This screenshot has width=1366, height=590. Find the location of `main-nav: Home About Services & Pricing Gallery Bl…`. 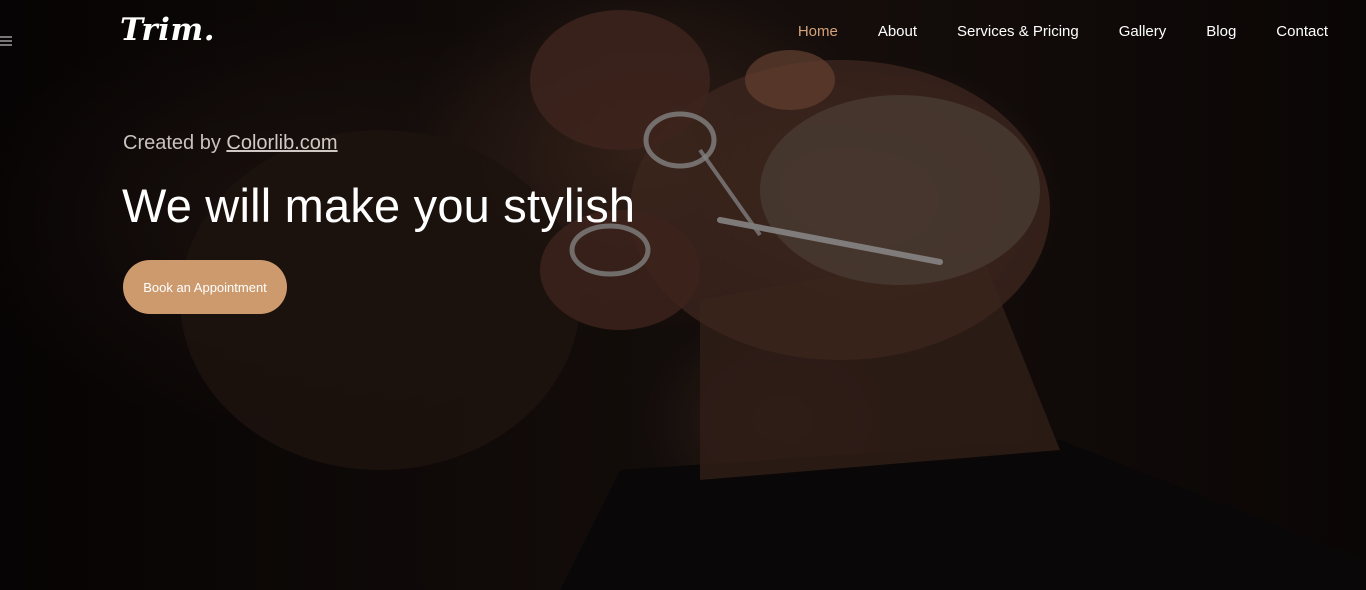

main-nav: Home About Services & Pricing Gallery Bl… is located at coordinates (1053, 32).